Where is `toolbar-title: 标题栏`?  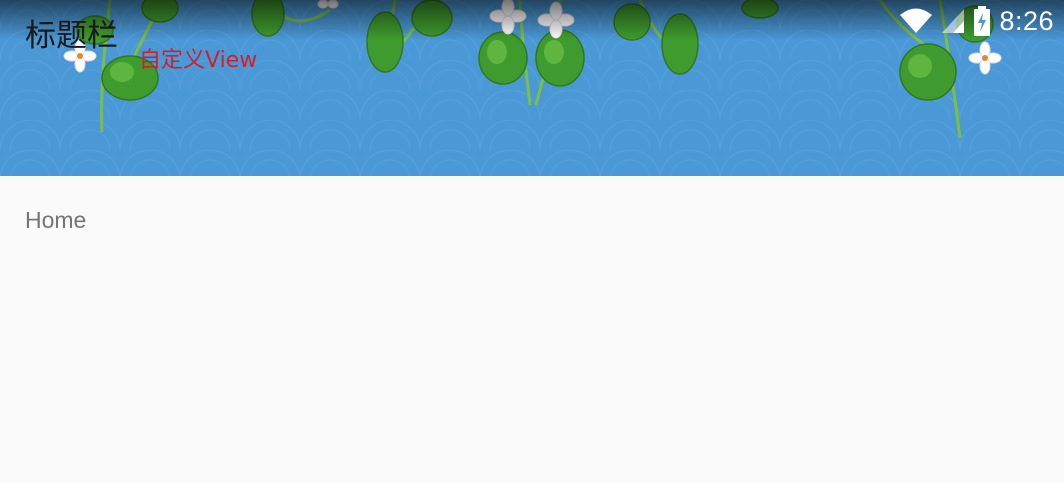
toolbar-title: 标题栏 is located at coordinates (71, 36).